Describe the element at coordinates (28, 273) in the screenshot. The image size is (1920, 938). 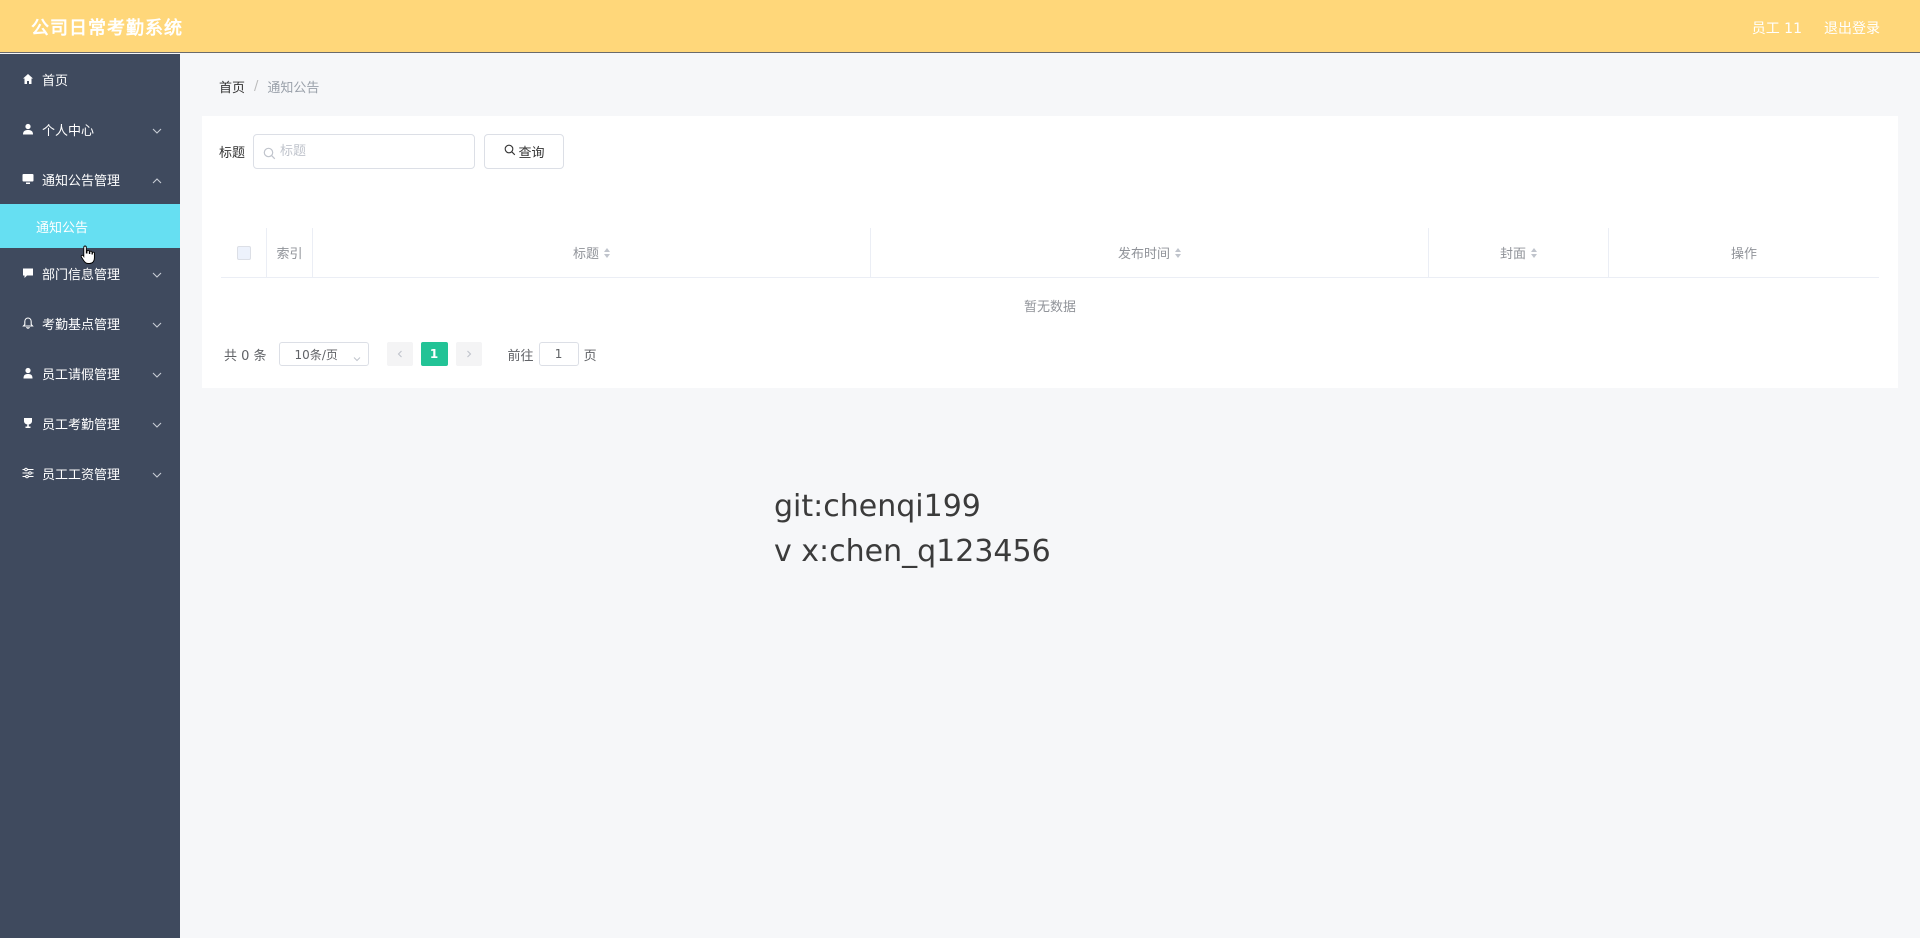
I see `chat-icon` at that location.